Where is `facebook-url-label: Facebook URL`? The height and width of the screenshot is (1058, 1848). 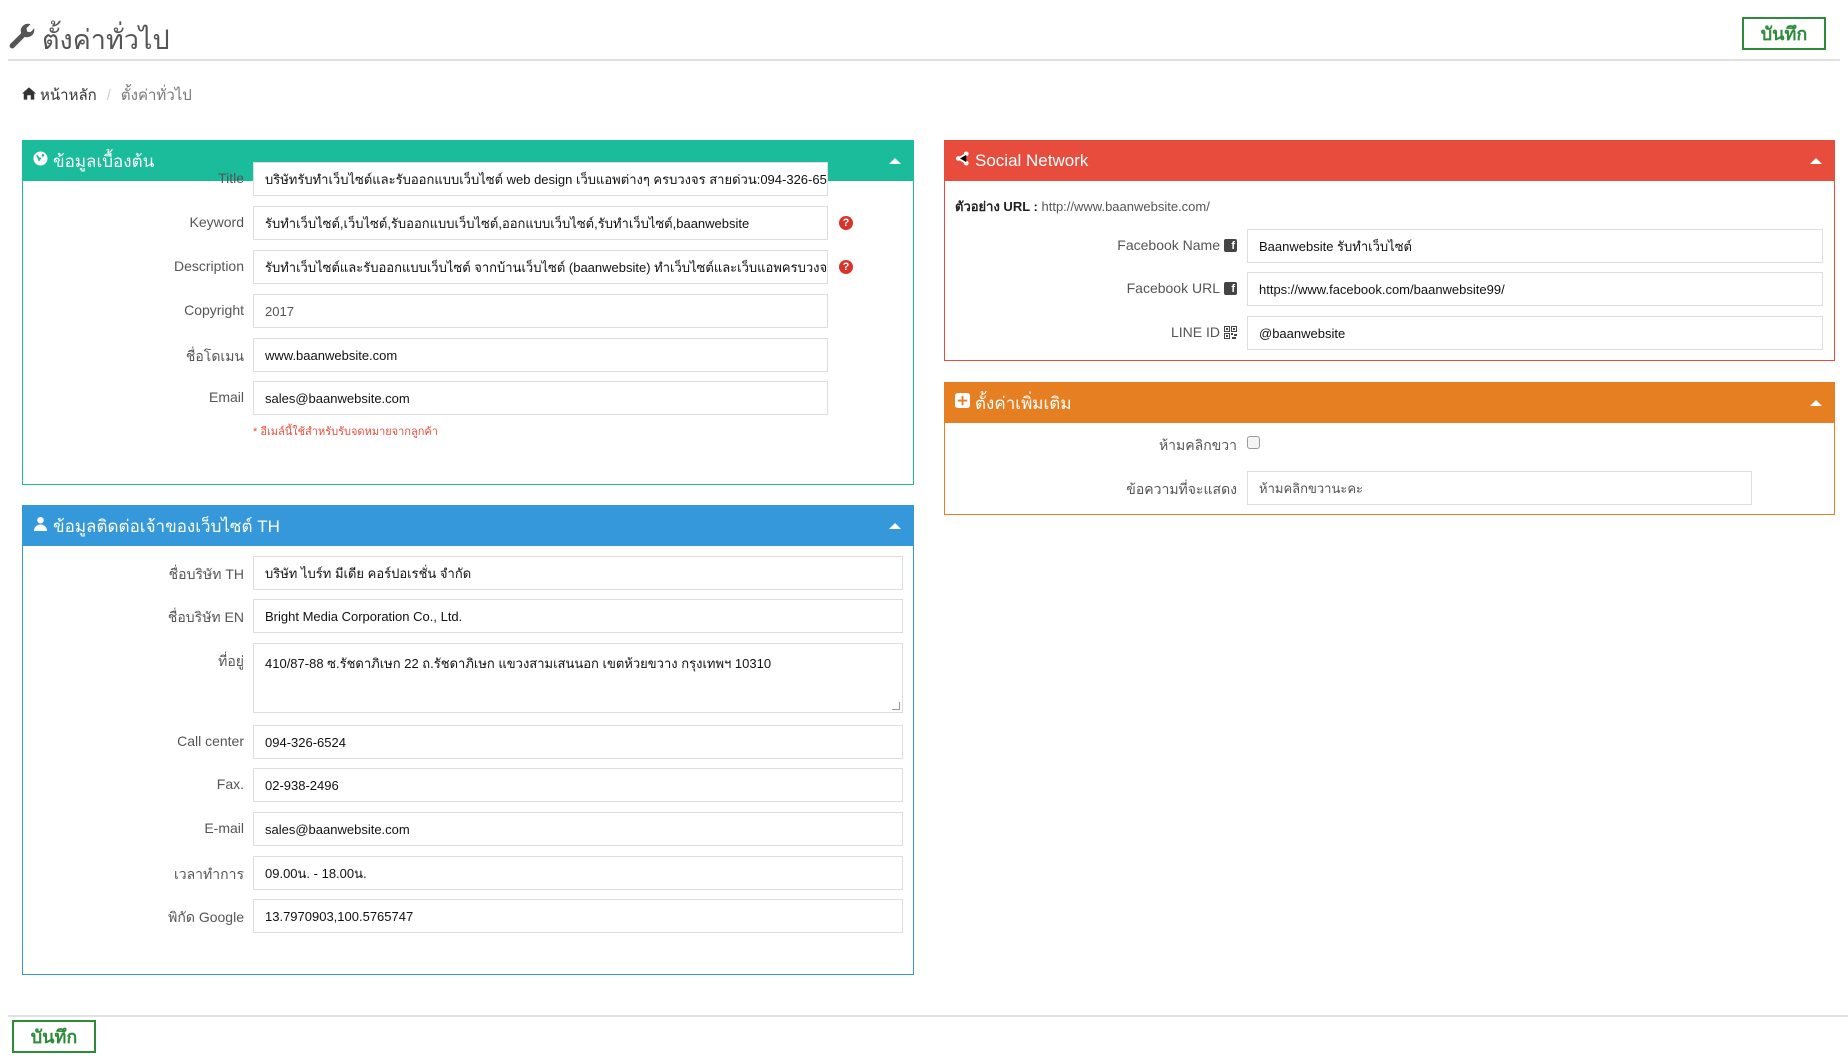 facebook-url-label: Facebook URL is located at coordinates (1173, 288).